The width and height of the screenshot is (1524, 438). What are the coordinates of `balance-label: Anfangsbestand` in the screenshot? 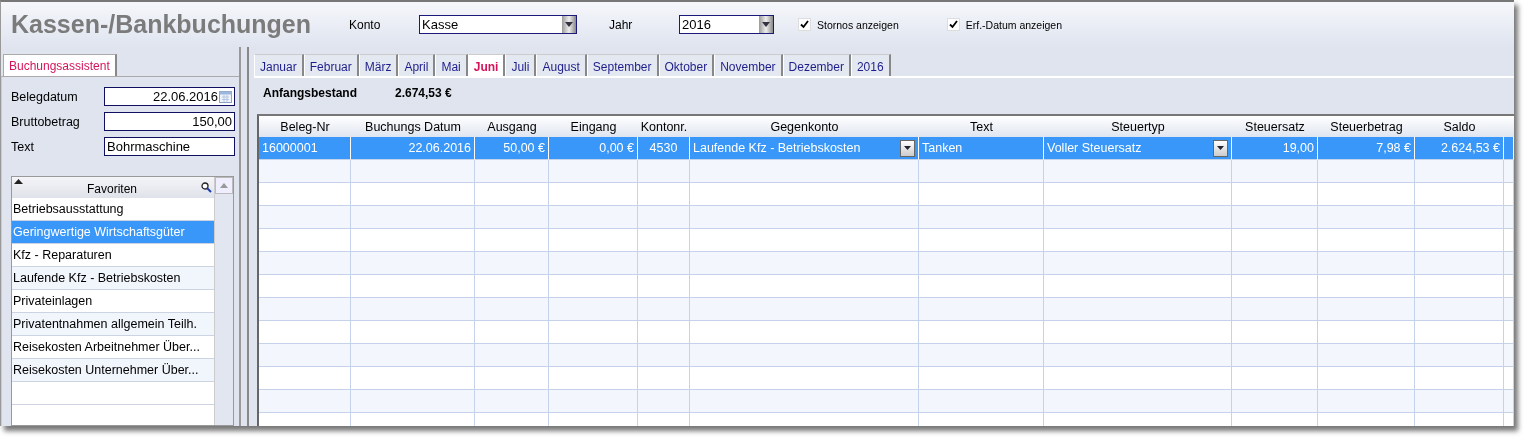 It's located at (310, 93).